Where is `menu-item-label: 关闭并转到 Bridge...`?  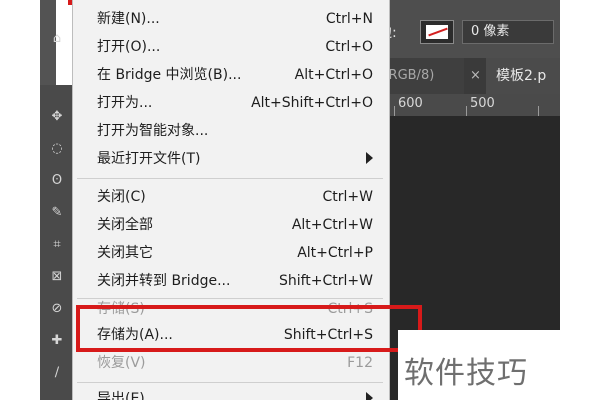
menu-item-label: 关闭并转到 Bridge... is located at coordinates (164, 281).